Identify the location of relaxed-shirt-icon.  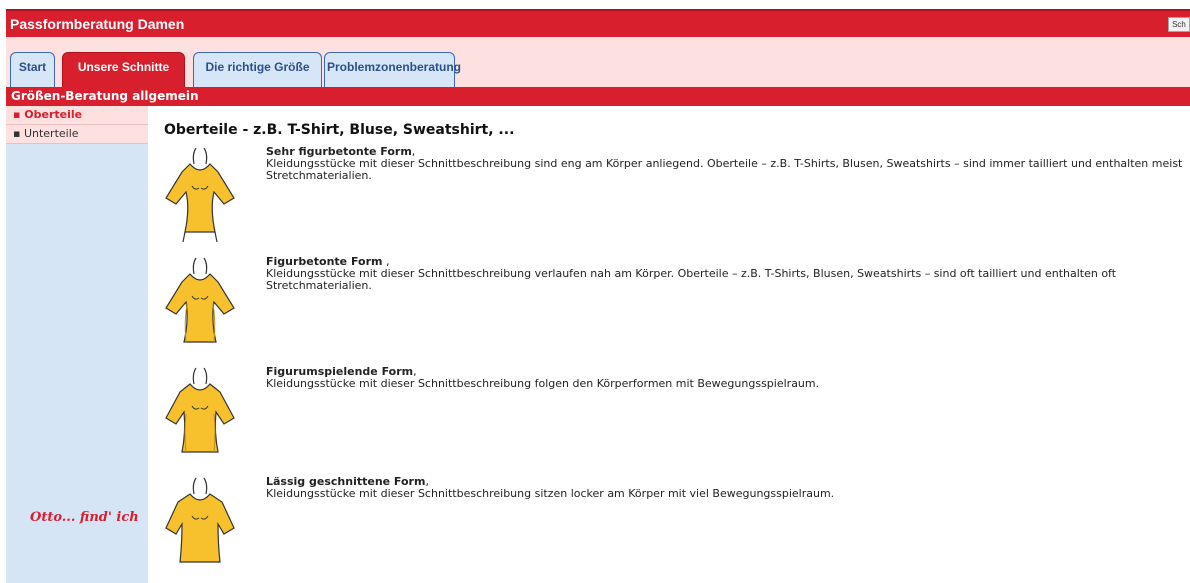
(200, 410).